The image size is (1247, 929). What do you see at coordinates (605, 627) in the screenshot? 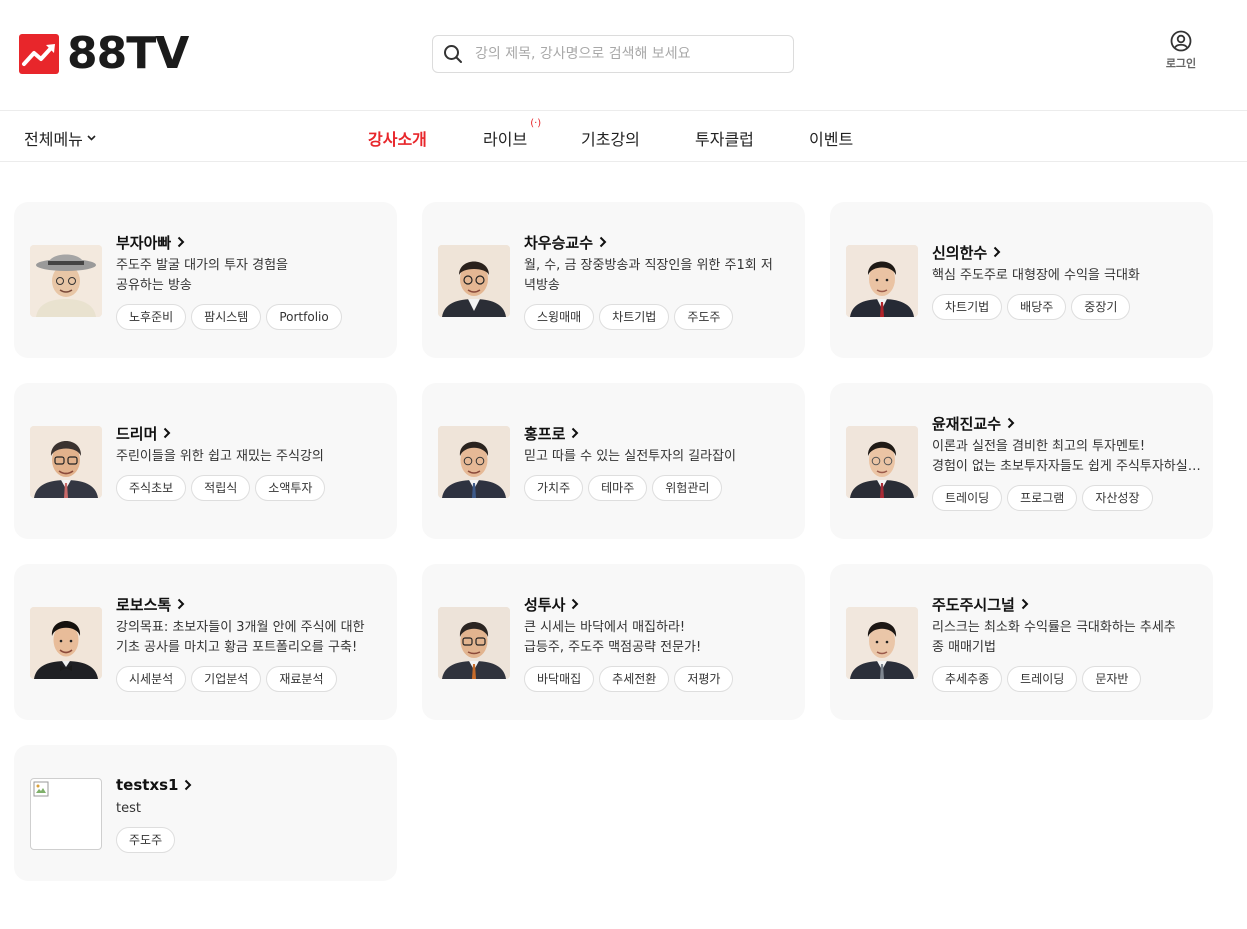
I see `description-line: 큰 시세는 바닥에서 매집하라!` at bounding box center [605, 627].